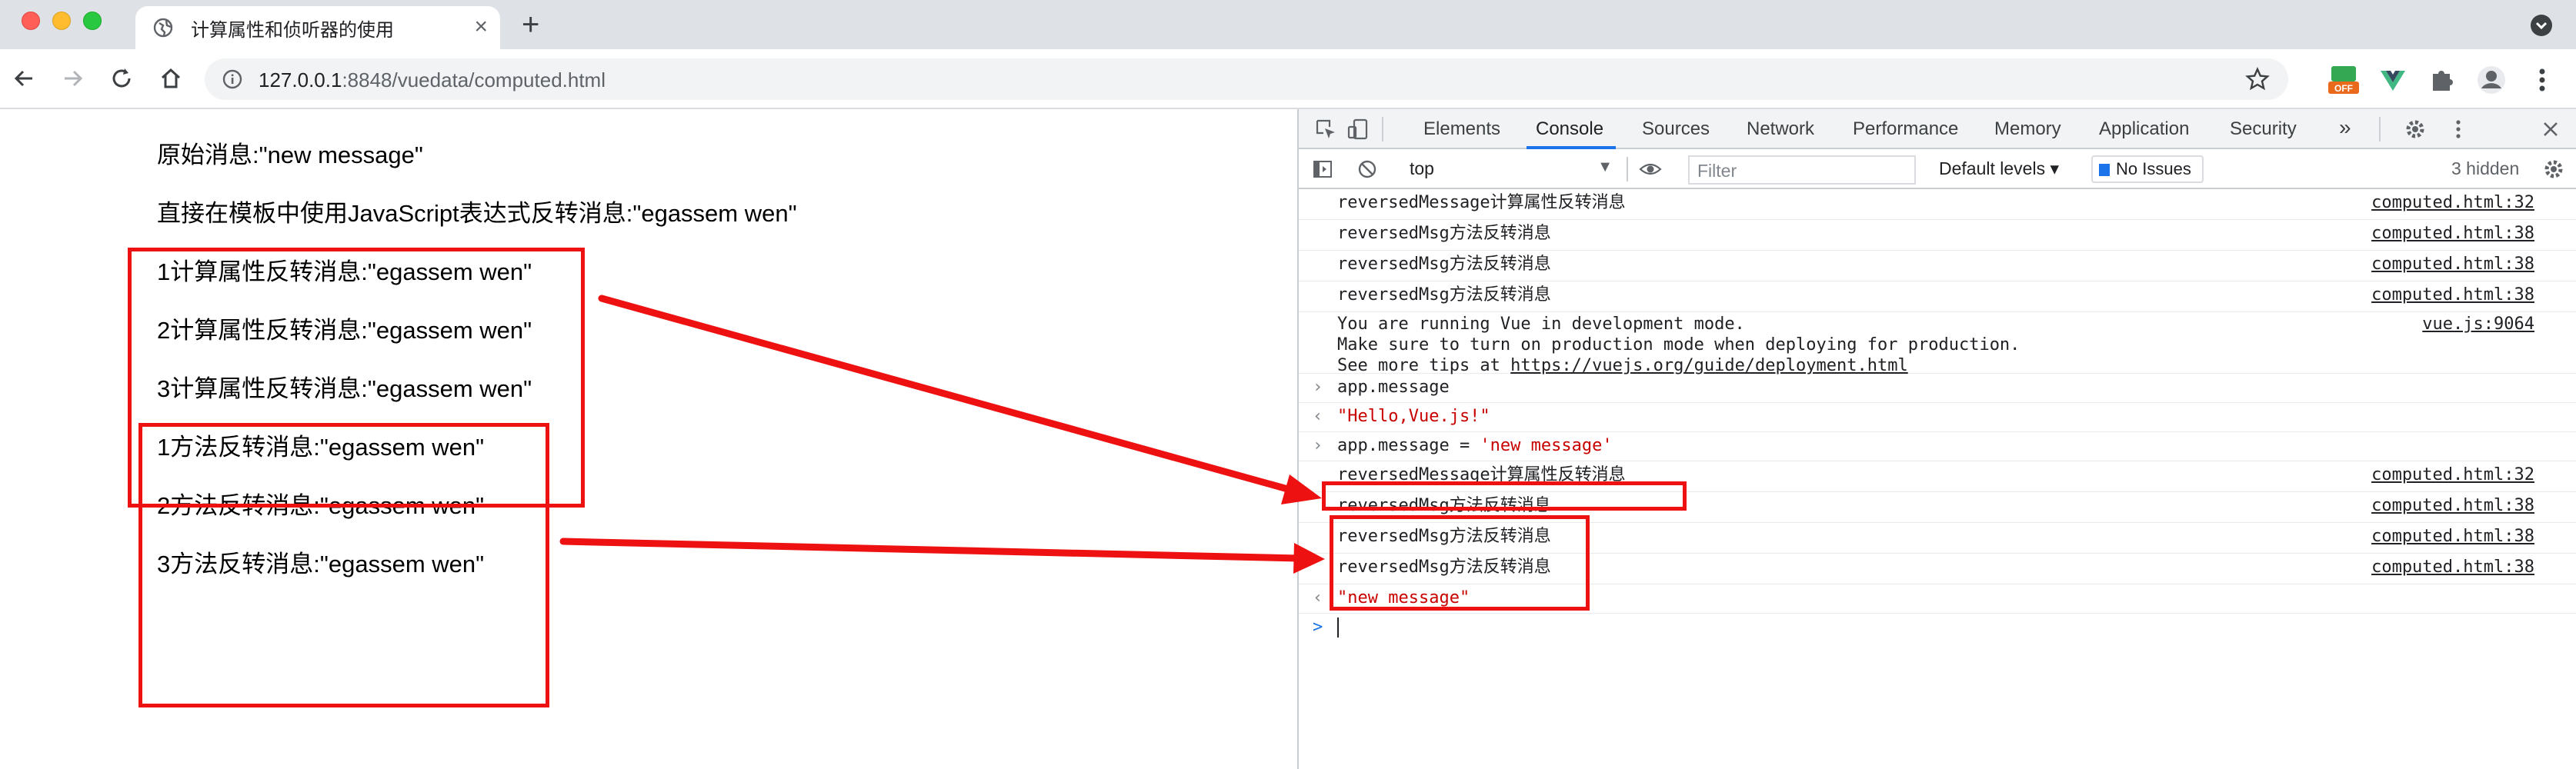  I want to click on method-logs-annotation-box, so click(1460, 563).